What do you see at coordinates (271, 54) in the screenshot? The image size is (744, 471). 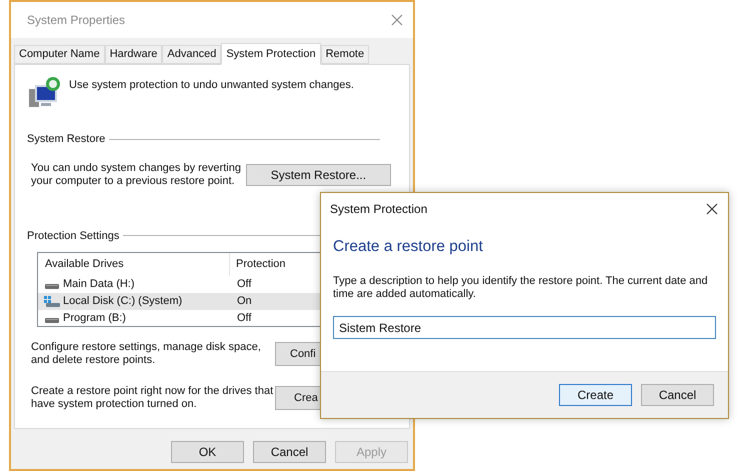 I see `tab: System Protection` at bounding box center [271, 54].